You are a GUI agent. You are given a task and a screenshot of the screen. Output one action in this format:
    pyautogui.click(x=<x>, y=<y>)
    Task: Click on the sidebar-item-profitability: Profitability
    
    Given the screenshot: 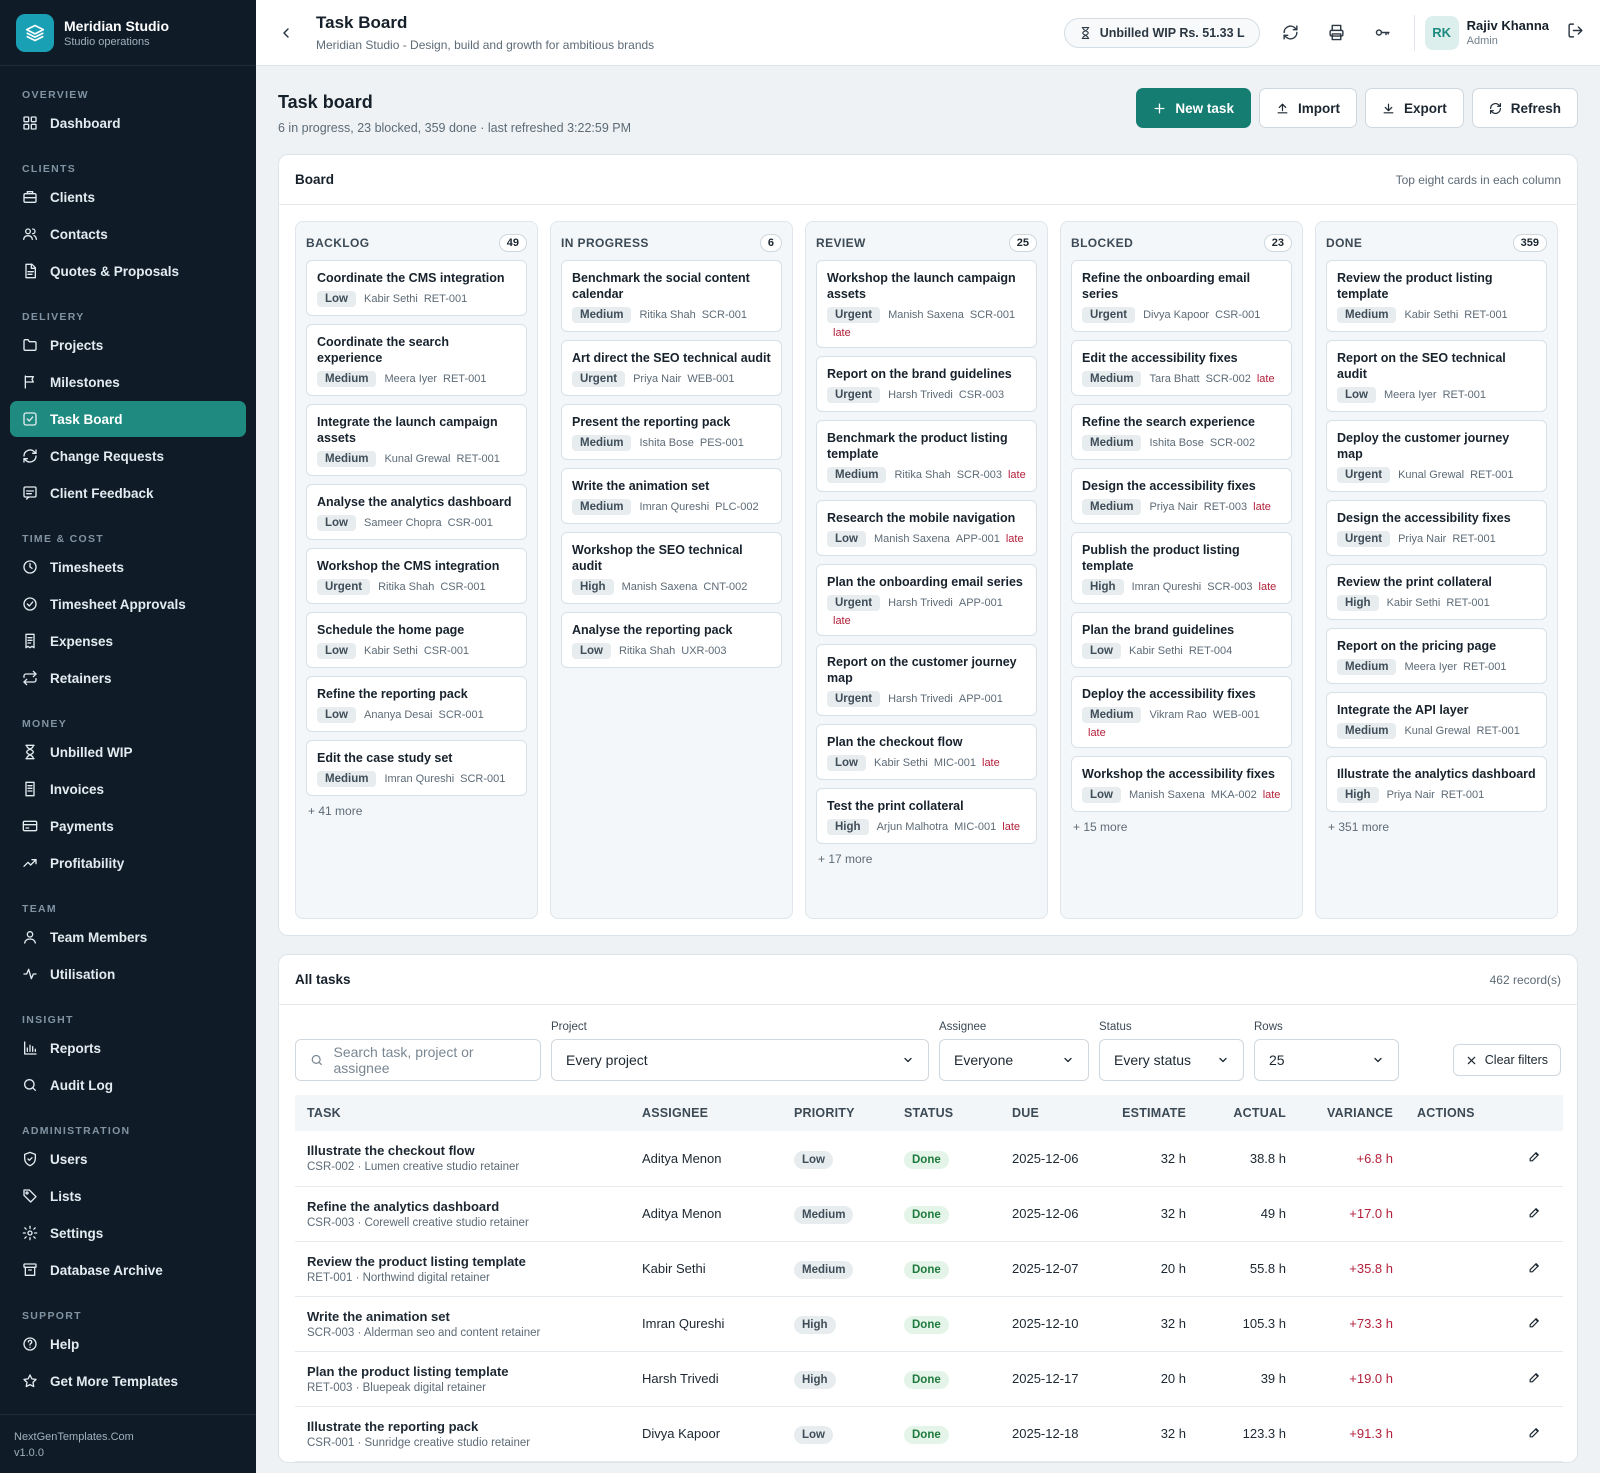 What is the action you would take?
    pyautogui.click(x=128, y=863)
    